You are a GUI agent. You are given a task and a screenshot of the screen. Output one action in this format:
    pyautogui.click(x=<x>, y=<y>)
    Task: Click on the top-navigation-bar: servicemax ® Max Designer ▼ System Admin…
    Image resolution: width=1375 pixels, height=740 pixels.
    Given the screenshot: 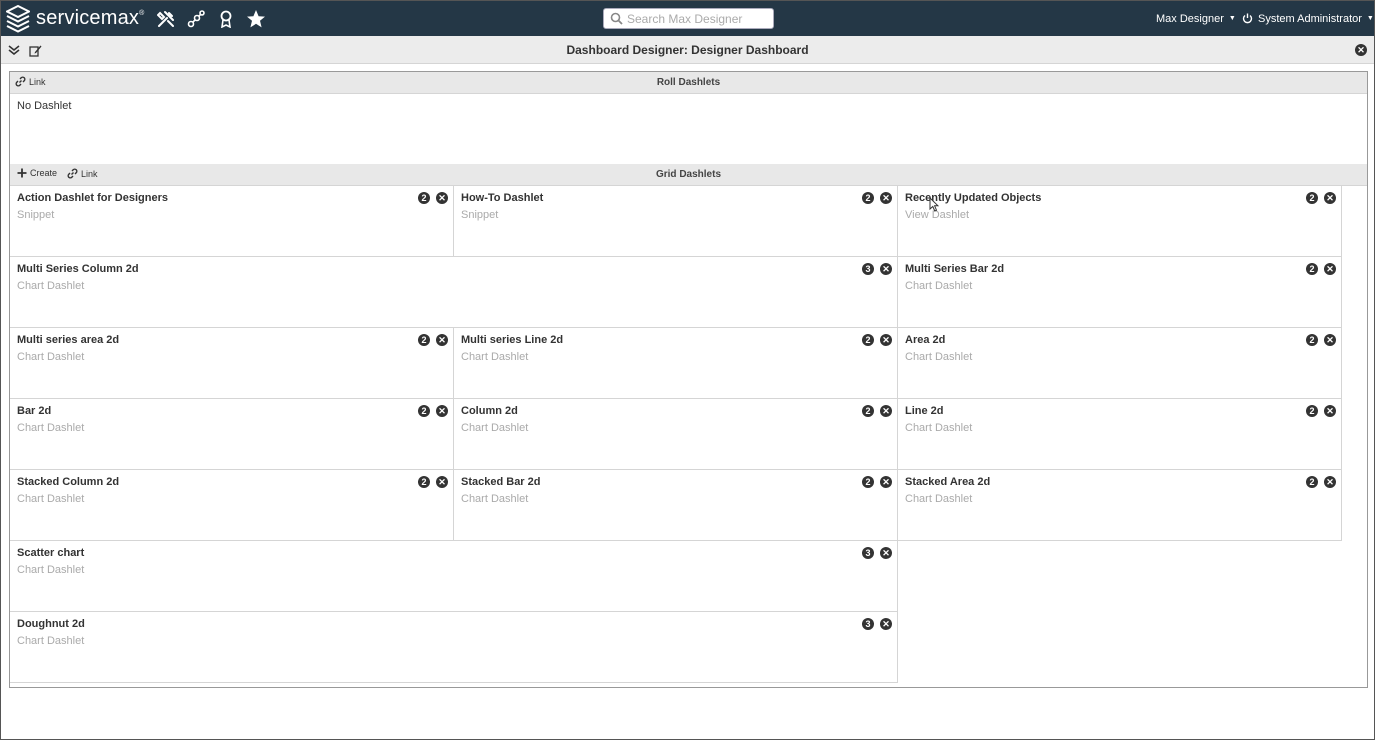 What is the action you would take?
    pyautogui.click(x=687, y=18)
    